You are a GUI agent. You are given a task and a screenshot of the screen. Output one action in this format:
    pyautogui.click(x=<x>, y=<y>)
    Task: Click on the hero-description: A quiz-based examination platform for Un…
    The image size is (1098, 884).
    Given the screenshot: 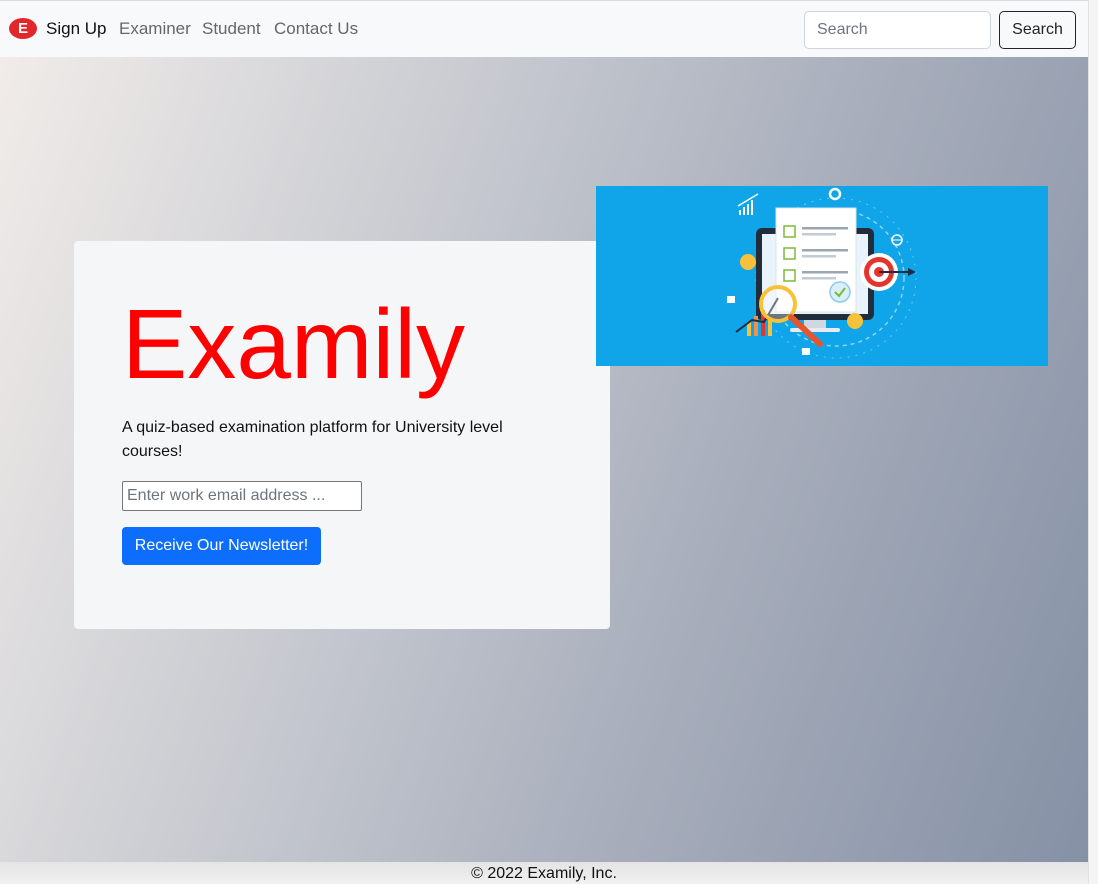 What is the action you would take?
    pyautogui.click(x=312, y=439)
    